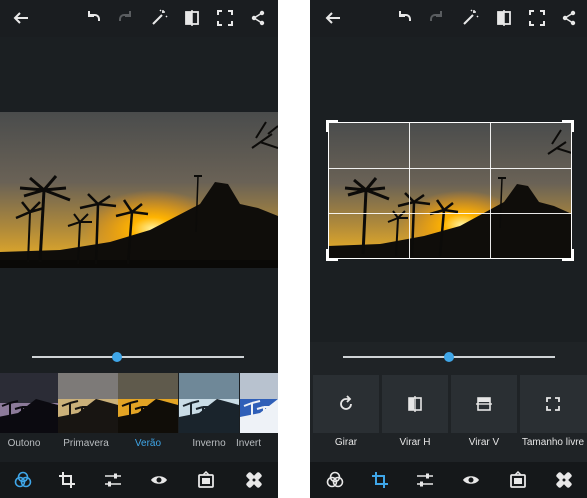 The width and height of the screenshot is (587, 498). What do you see at coordinates (209, 403) in the screenshot?
I see `filter-thumb-inverno` at bounding box center [209, 403].